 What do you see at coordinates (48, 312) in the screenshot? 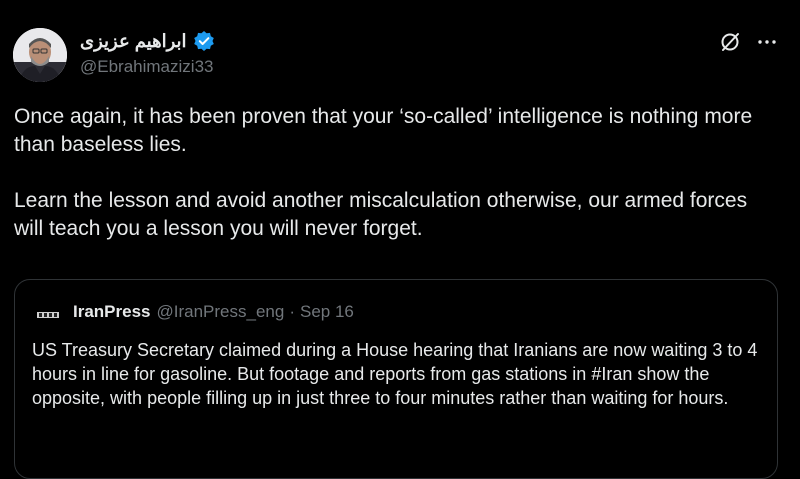
I see `quoted-avatar` at bounding box center [48, 312].